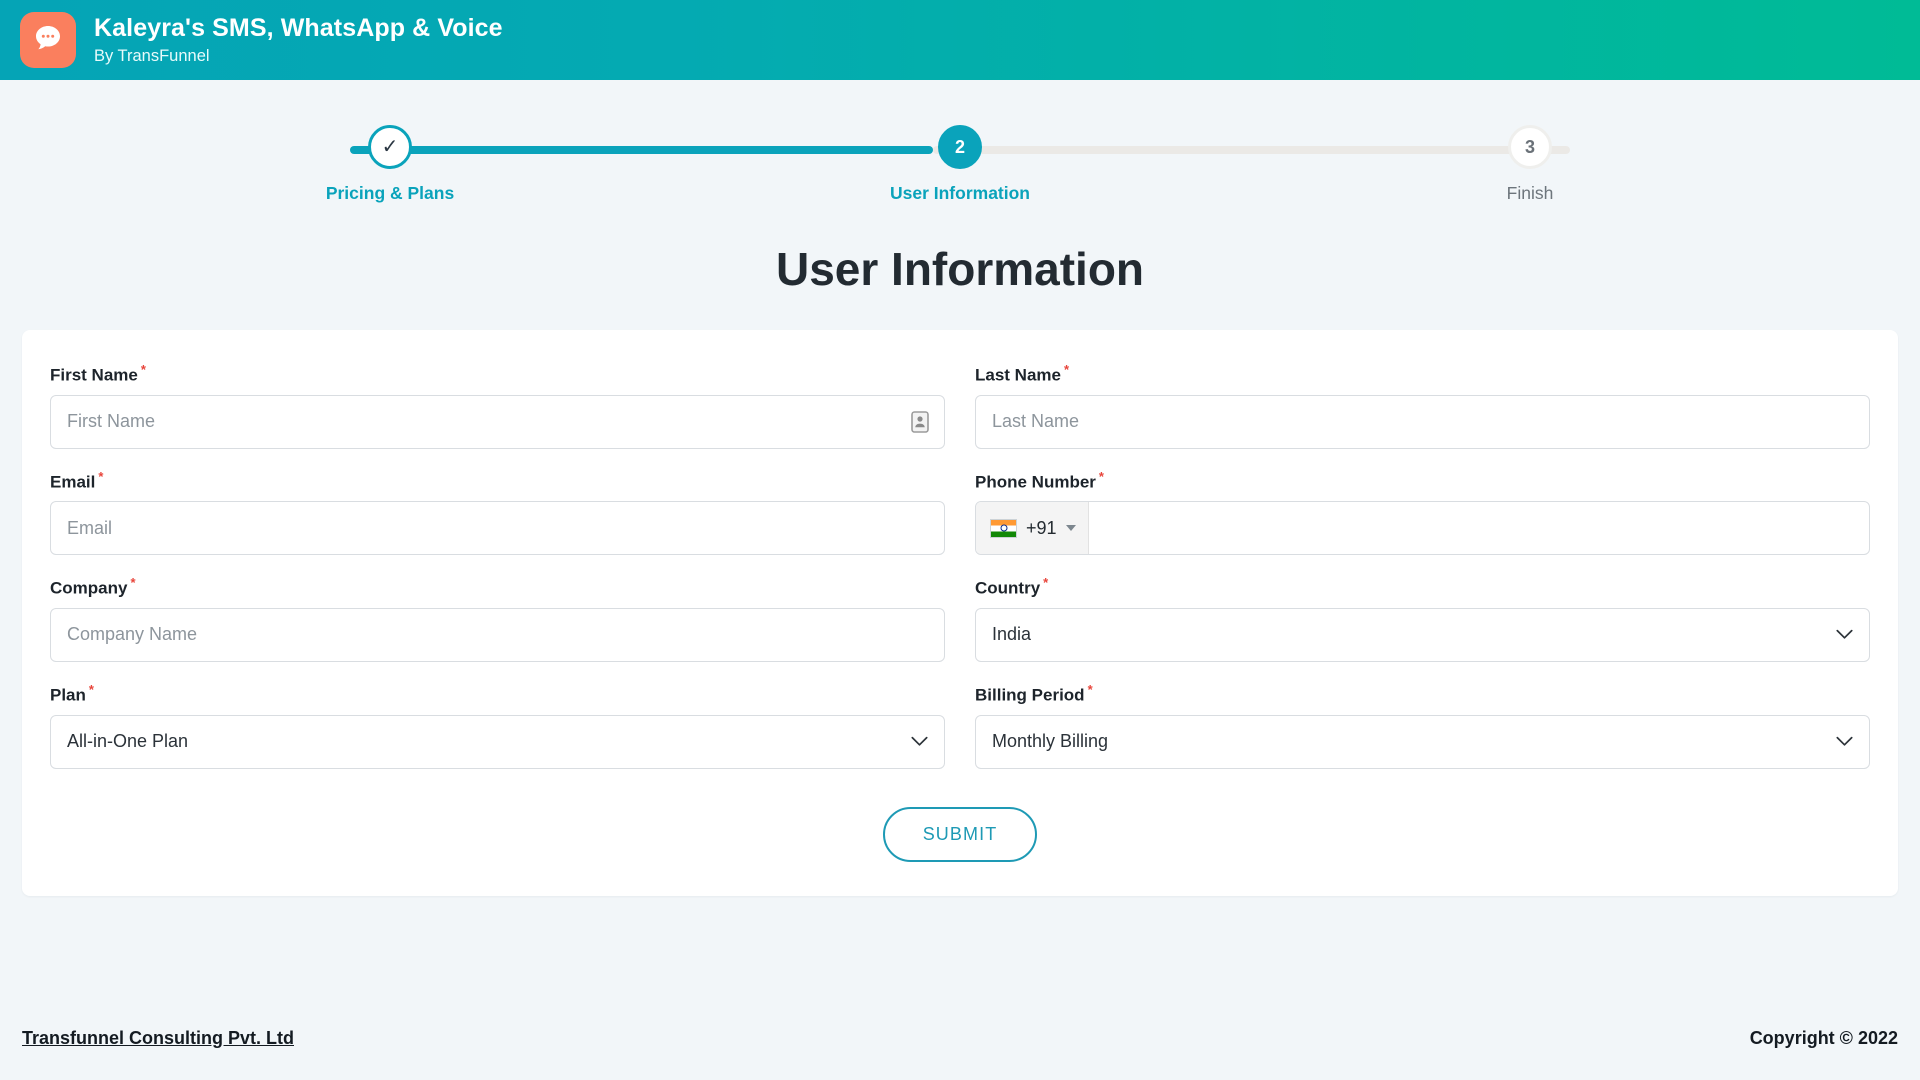 The height and width of the screenshot is (1080, 1920). Describe the element at coordinates (390, 193) in the screenshot. I see `step-1-label: Pricing & Plans` at that location.